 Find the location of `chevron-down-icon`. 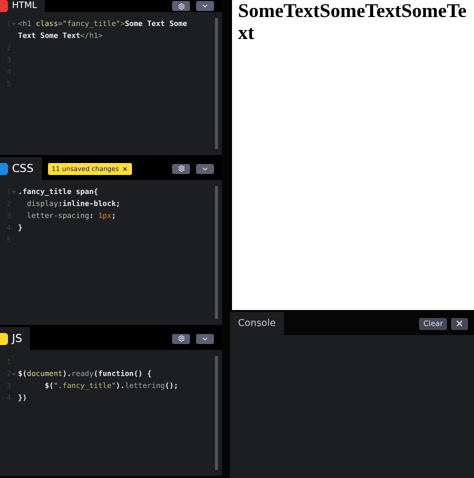

chevron-down-icon is located at coordinates (205, 6).